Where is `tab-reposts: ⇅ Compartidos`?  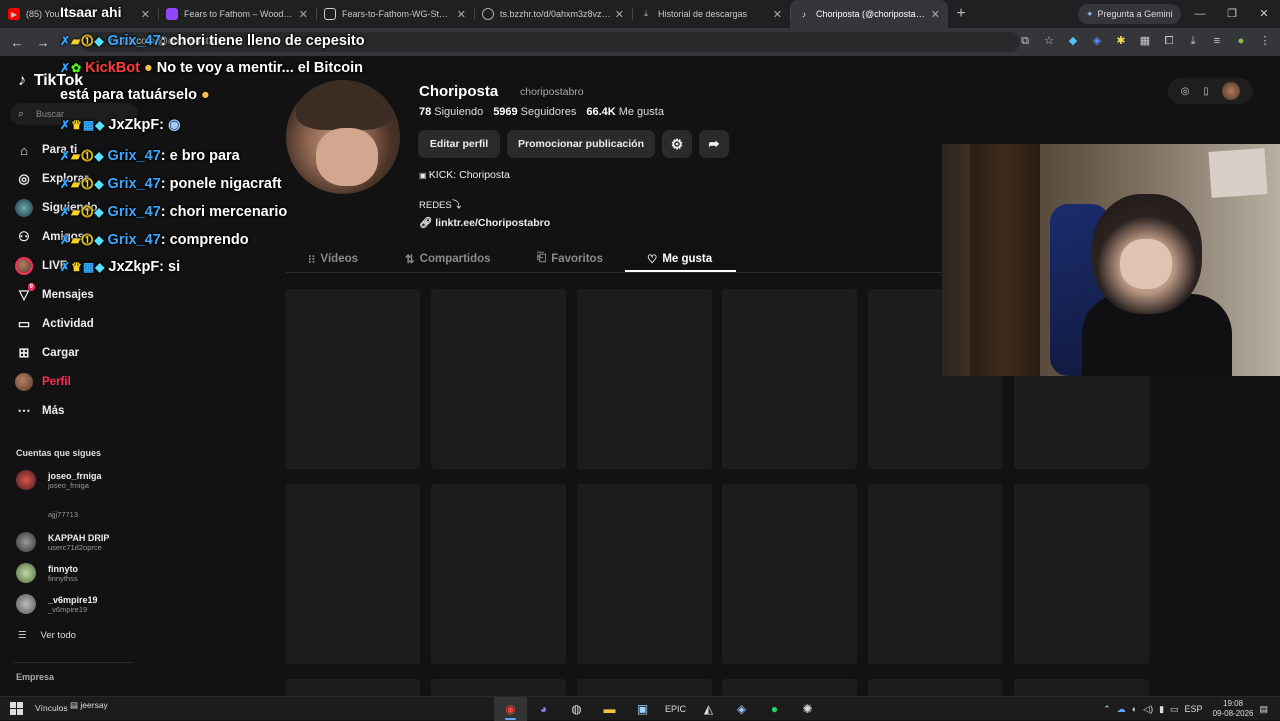
tab-reposts: ⇅ Compartidos is located at coordinates (448, 258).